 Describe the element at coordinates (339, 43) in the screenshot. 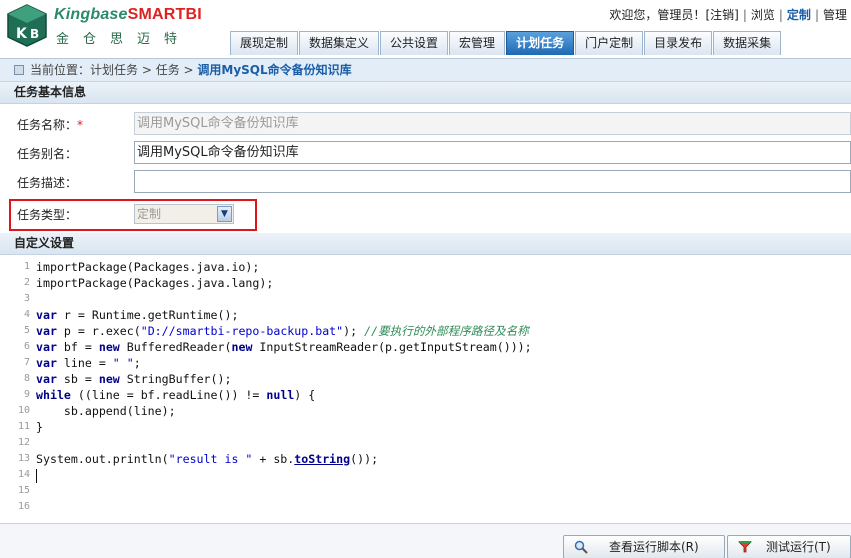

I see `tab-dataset: 数据集定义` at that location.